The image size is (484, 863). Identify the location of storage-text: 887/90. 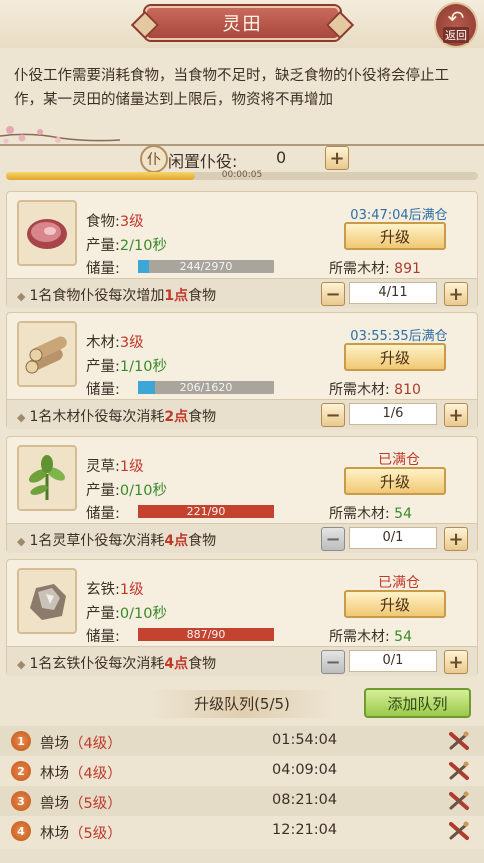
(206, 634).